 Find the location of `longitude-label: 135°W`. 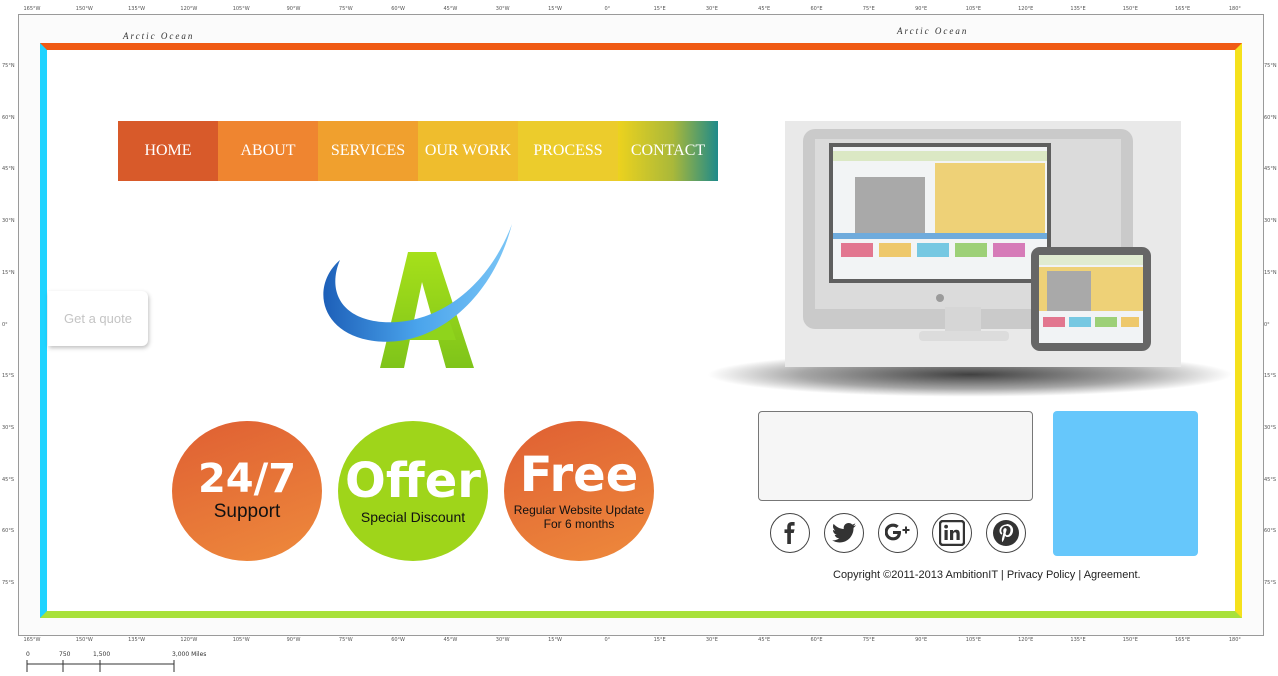

longitude-label: 135°W is located at coordinates (137, 640).